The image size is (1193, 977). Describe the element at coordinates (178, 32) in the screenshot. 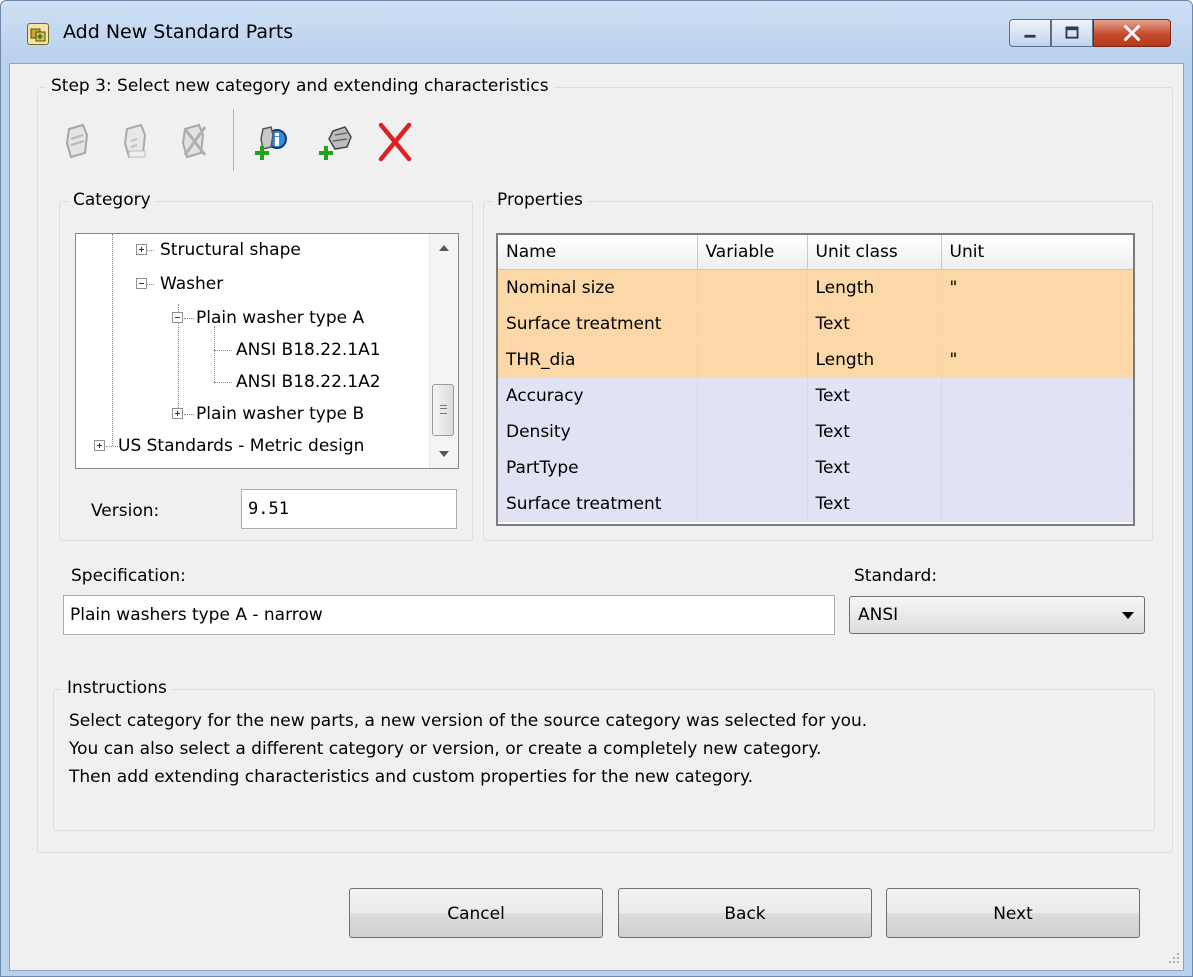

I see `window-title: Add New Standard Parts` at that location.